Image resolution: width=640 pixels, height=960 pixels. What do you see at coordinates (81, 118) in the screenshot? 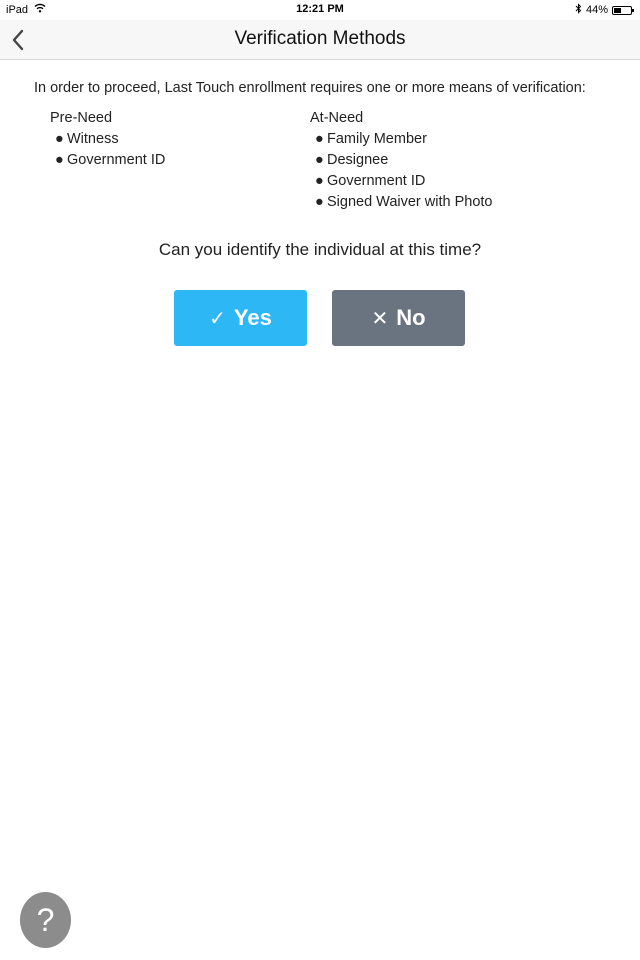
I see `pre-need-heading: Pre-Need` at bounding box center [81, 118].